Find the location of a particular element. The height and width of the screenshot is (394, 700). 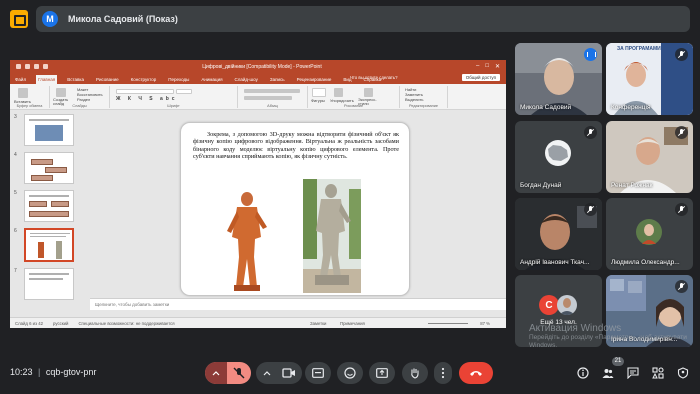

paste-icon is located at coordinates (23, 93).